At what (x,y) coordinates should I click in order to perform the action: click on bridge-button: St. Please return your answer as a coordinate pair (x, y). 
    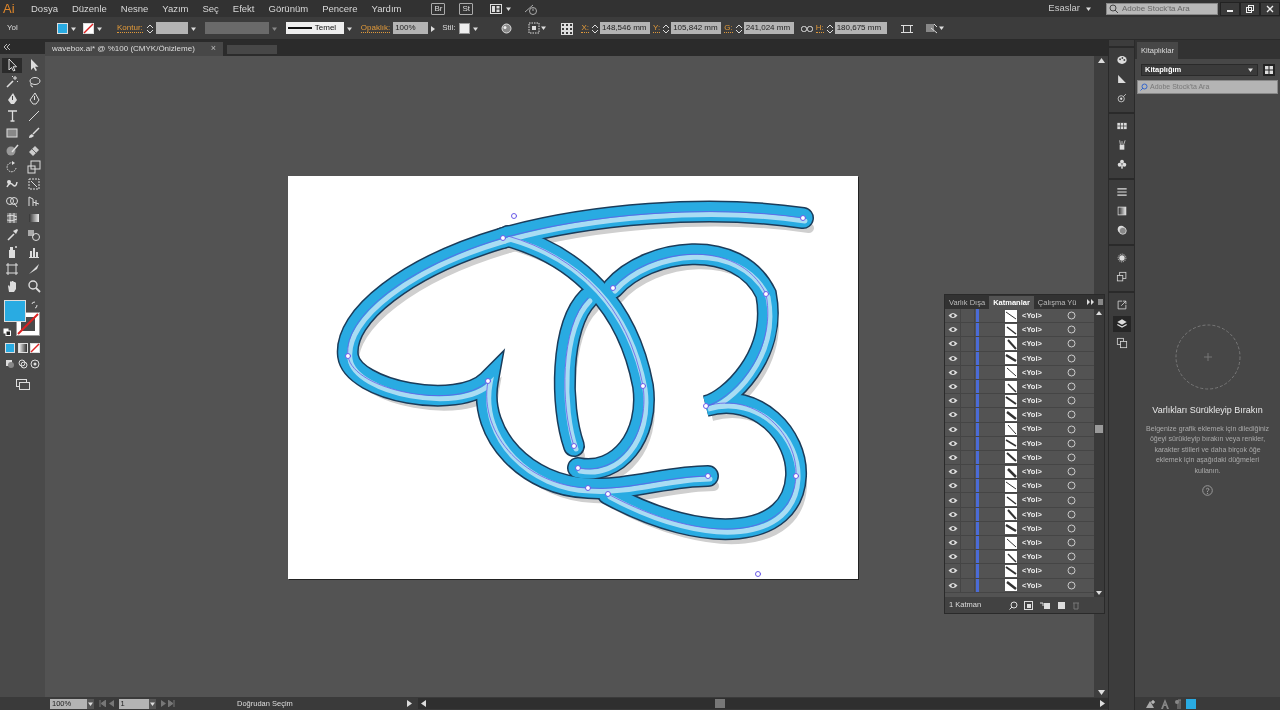
    Looking at the image, I should click on (466, 8).